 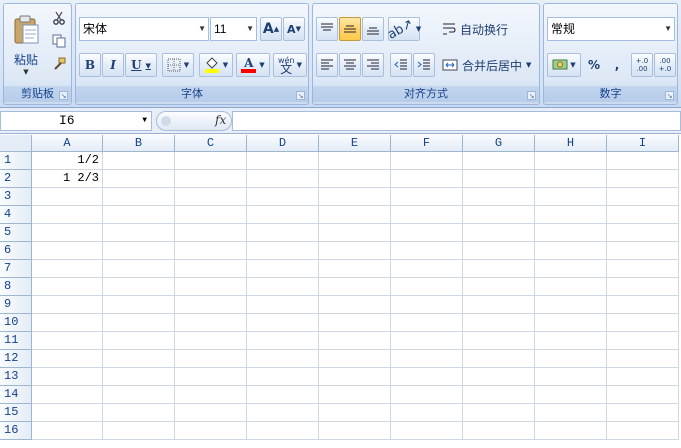 I want to click on paste-button: 粘贴 ▼, so click(x=26, y=45).